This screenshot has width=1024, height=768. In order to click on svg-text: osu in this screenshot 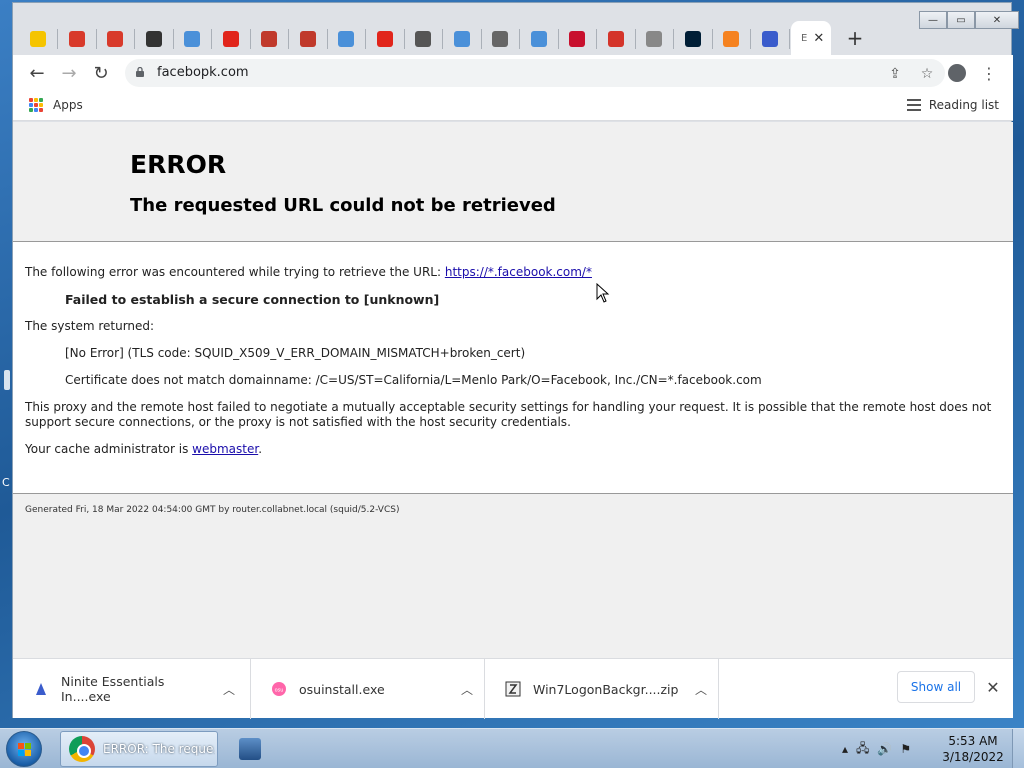, I will do `click(279, 691)`.